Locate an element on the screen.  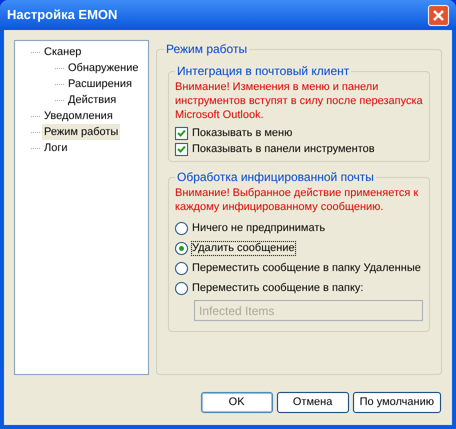
radio-label: Удалить сообщение is located at coordinates (243, 248).